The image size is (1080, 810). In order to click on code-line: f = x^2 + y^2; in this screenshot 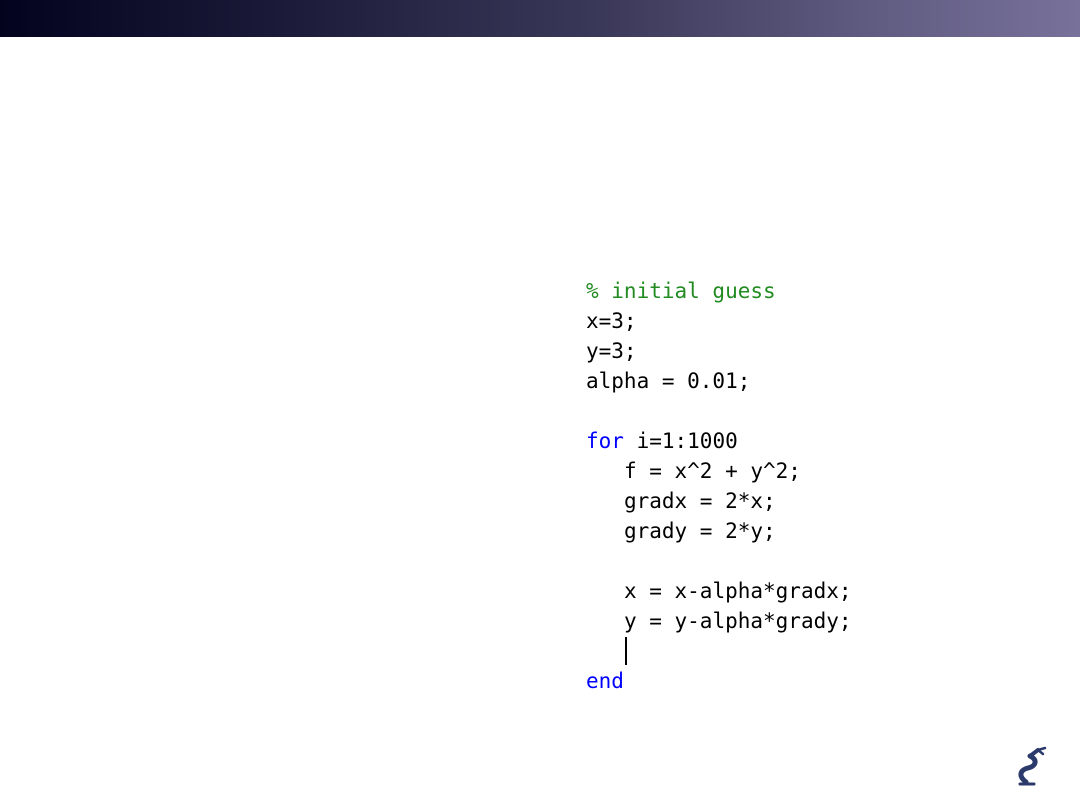, I will do `click(719, 471)`.